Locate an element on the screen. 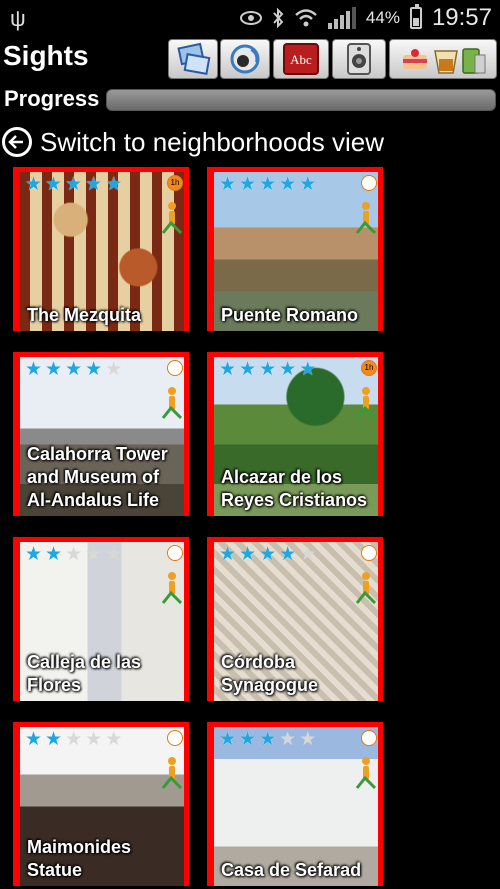  sight-name: Calleja de las Flores is located at coordinates (84, 673).